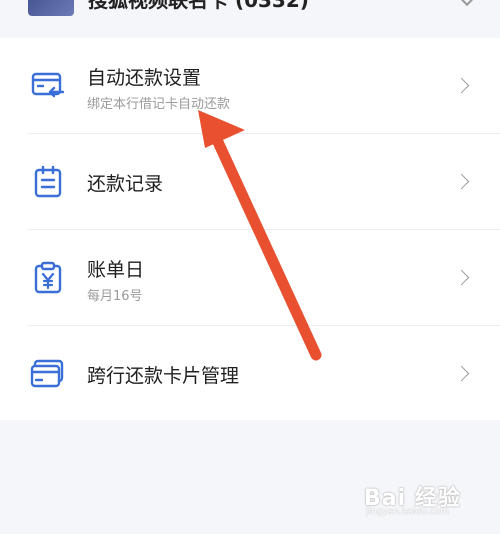 The width and height of the screenshot is (500, 534). What do you see at coordinates (198, 6) in the screenshot?
I see `card-title: 搜狐视频联名卡 (0332)` at bounding box center [198, 6].